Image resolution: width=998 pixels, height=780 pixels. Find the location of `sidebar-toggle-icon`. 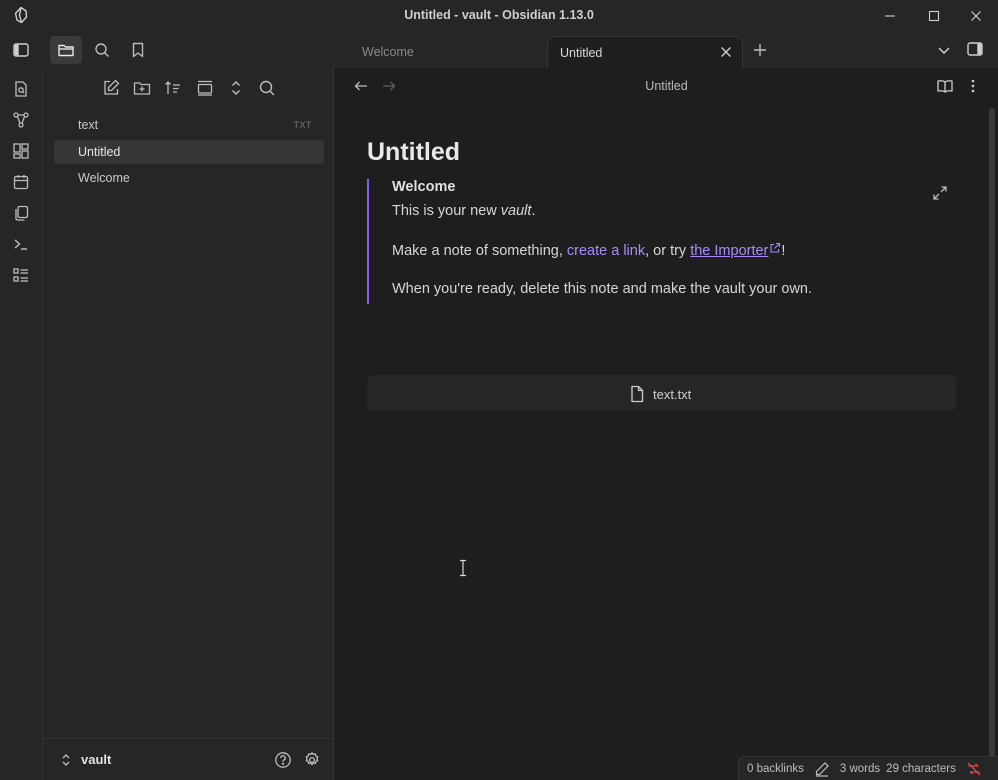

sidebar-toggle-icon is located at coordinates (21, 50).